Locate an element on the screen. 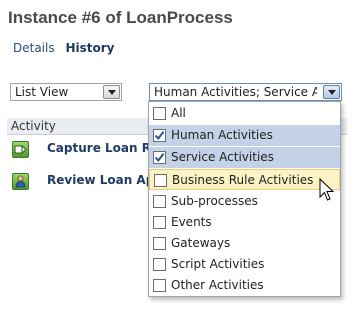  filter-option-label: All is located at coordinates (178, 113).